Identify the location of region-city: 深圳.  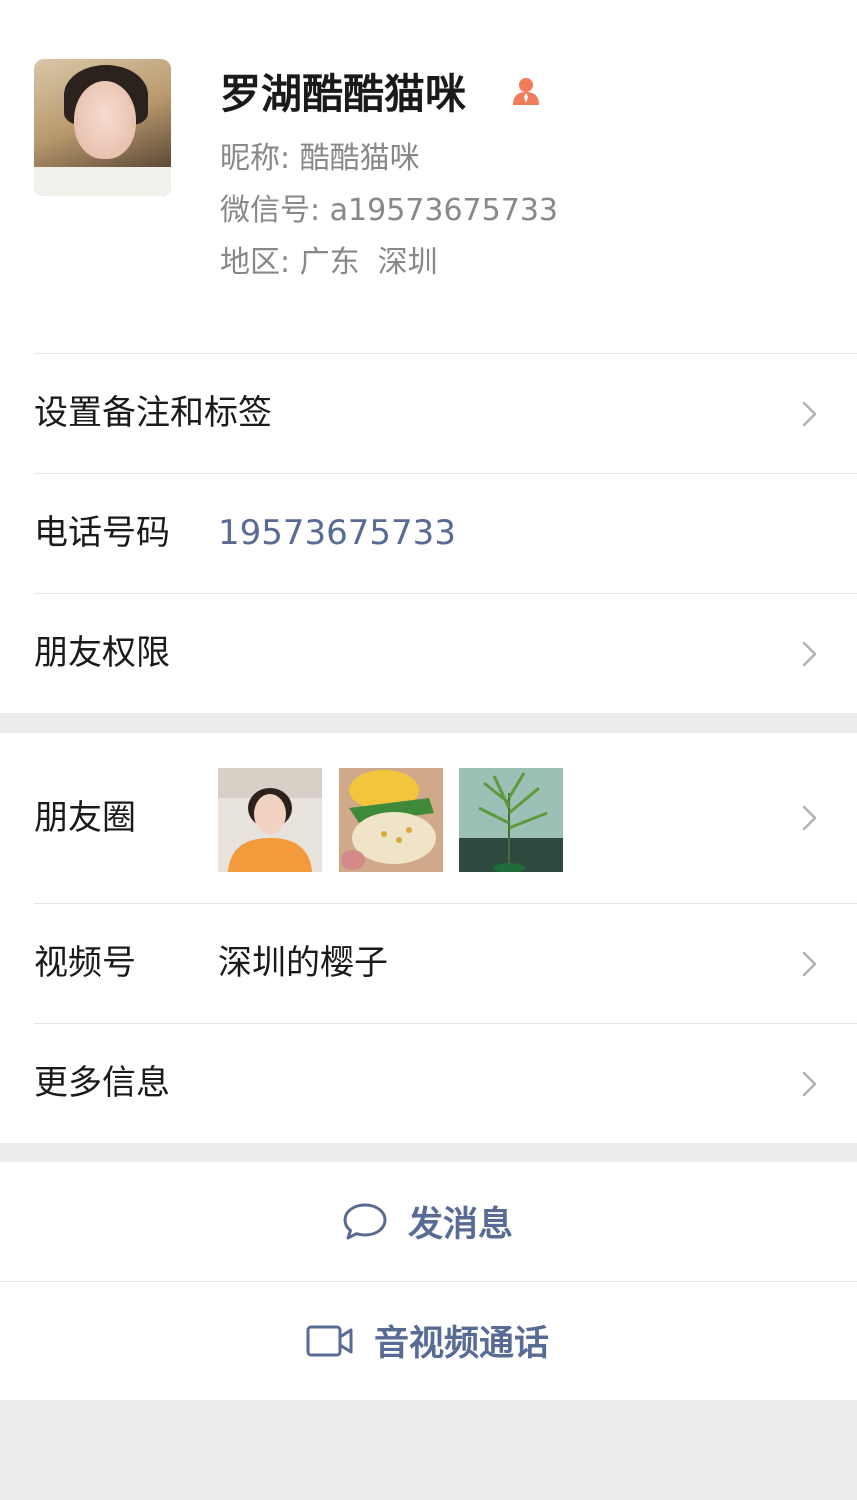
(407, 262).